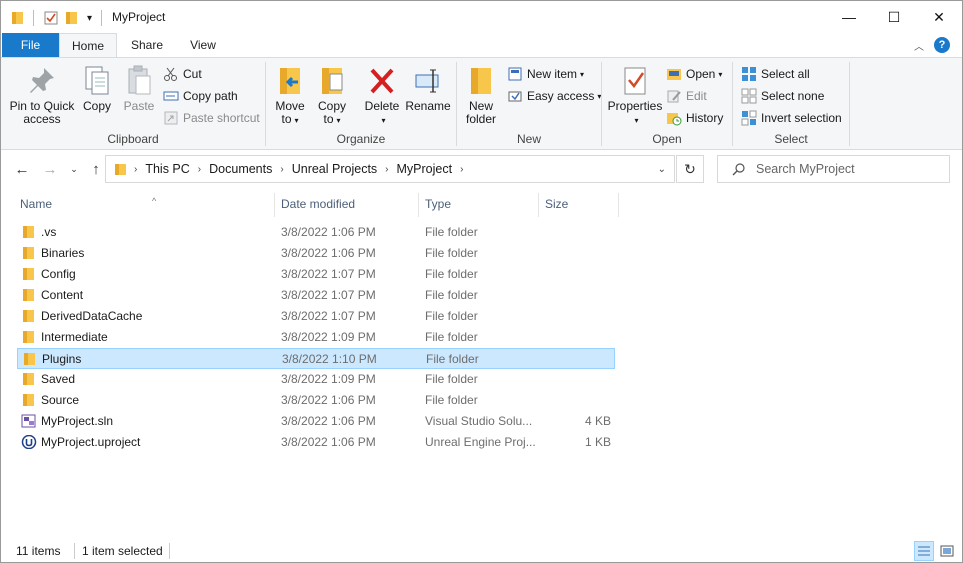  I want to click on move-to-icon, so click(290, 81).